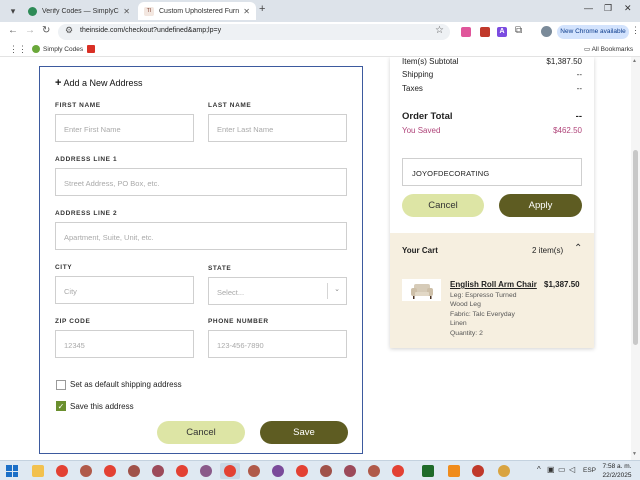 The image size is (640, 480). I want to click on gmail-icon, so click(91, 49).